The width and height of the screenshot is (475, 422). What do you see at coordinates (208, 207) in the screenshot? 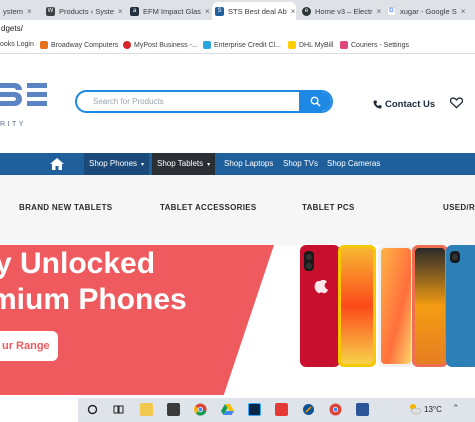
I see `category-tablet-accessories: TABLET ACCESSORIES` at bounding box center [208, 207].